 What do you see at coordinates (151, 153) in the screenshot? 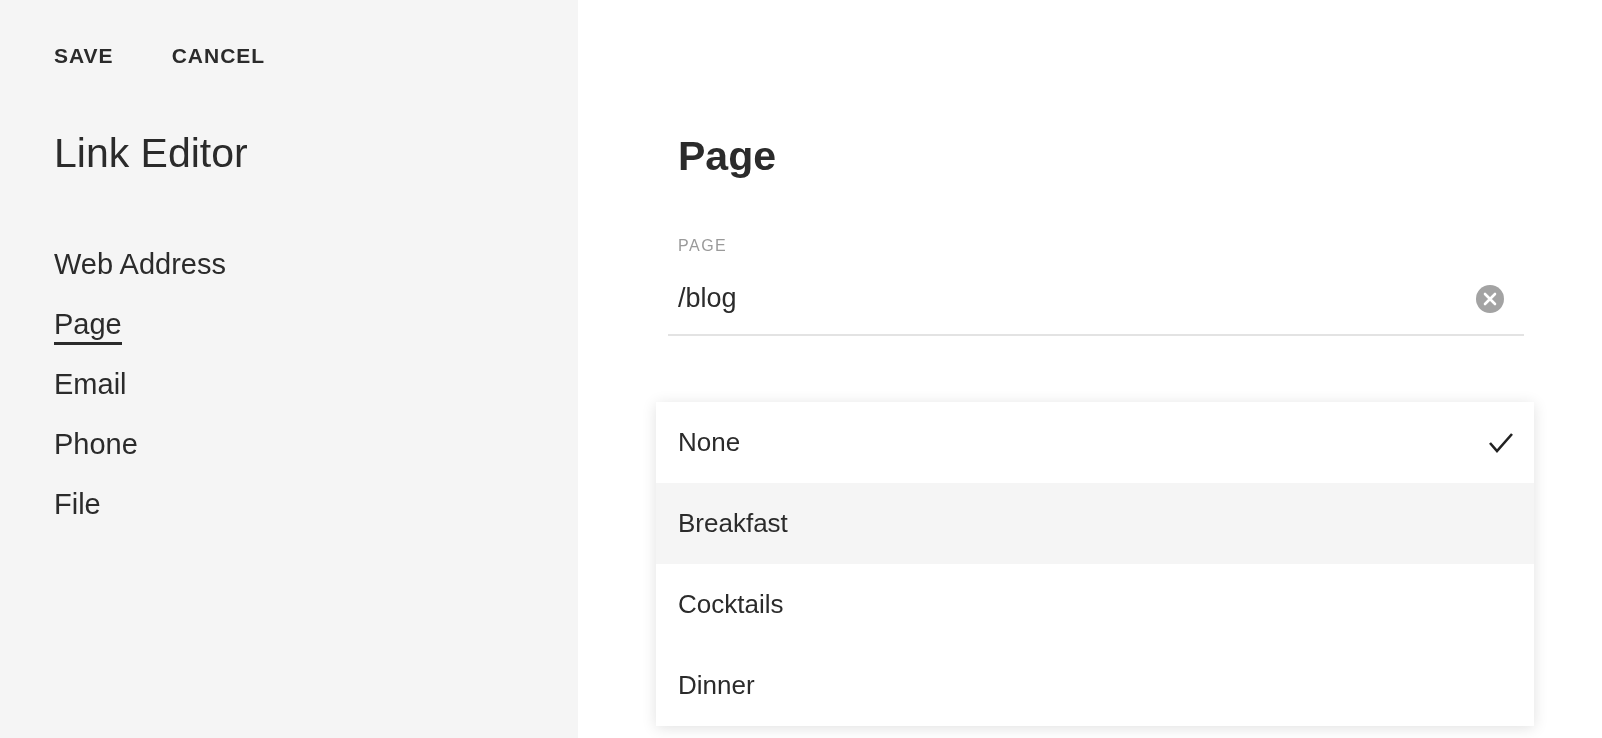
I see `sidebar-title: Link Editor` at bounding box center [151, 153].